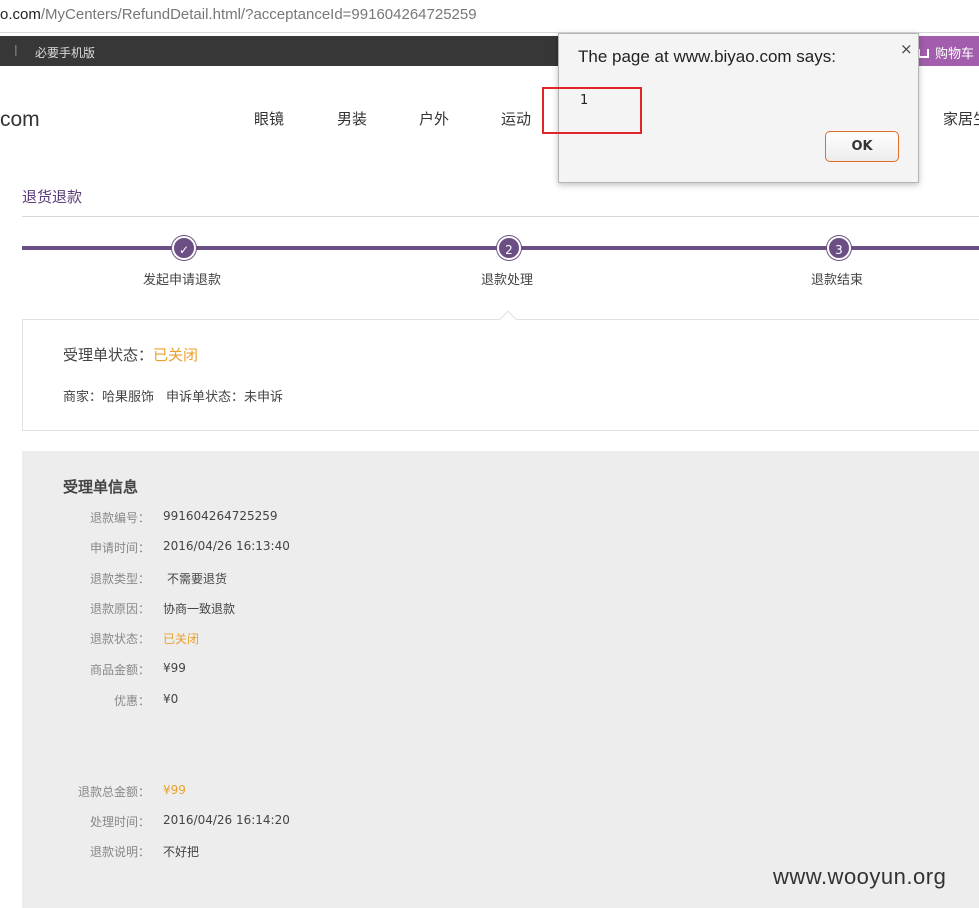  I want to click on acceptance-status-label: 受理单状态：, so click(108, 355).